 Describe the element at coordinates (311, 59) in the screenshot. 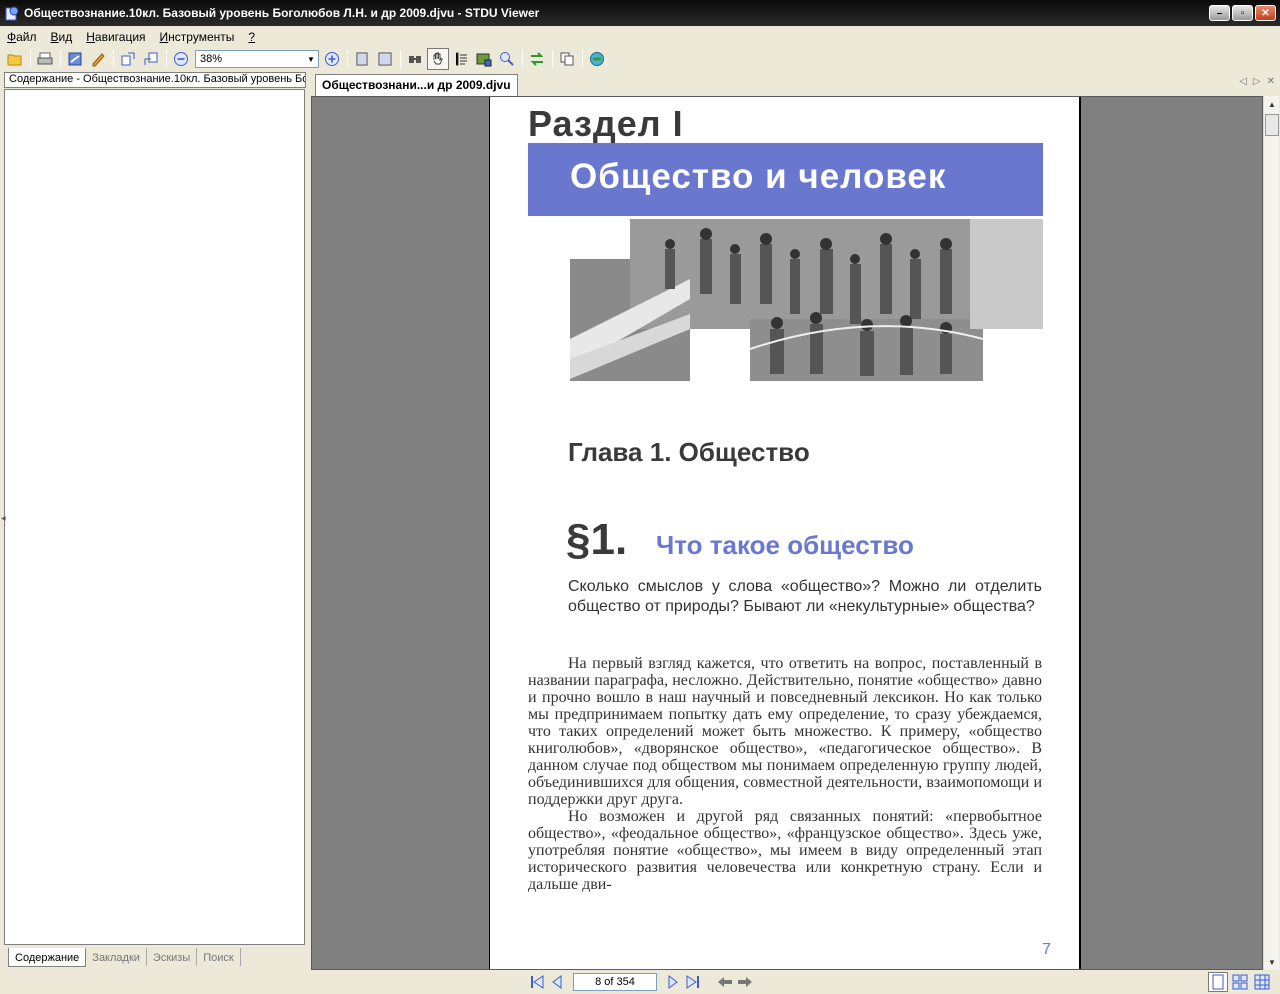

I see `chevron-down-icon: ▼` at that location.